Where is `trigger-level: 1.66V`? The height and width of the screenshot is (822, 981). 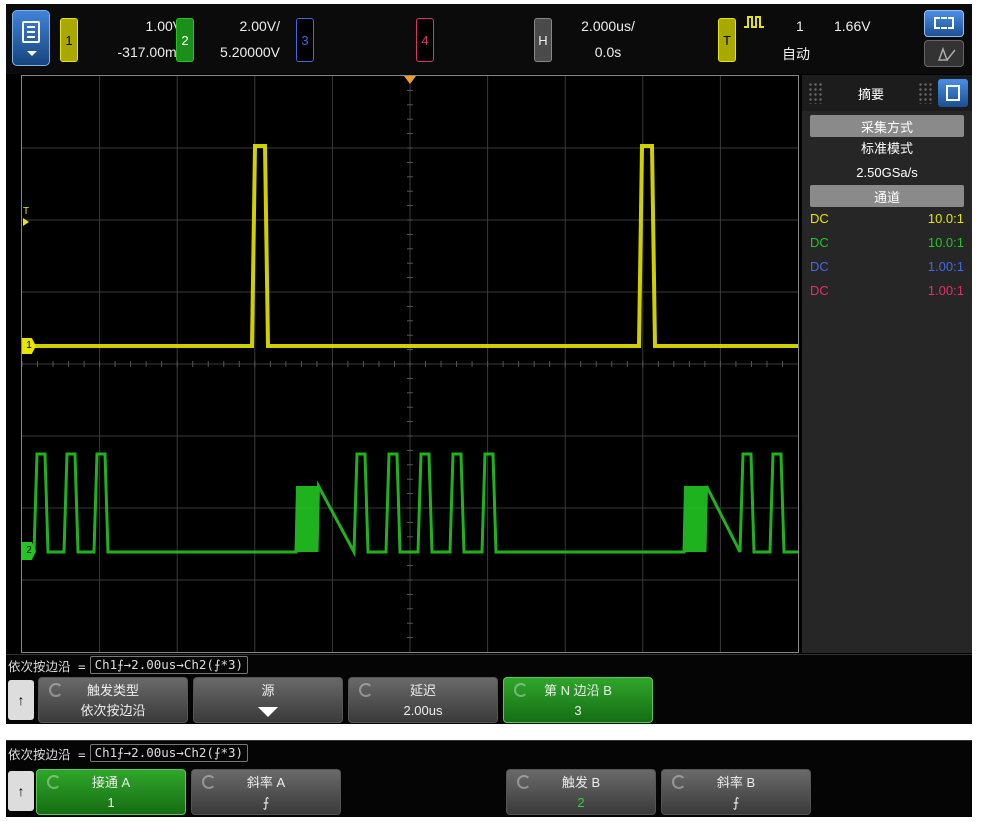 trigger-level: 1.66V is located at coordinates (852, 26).